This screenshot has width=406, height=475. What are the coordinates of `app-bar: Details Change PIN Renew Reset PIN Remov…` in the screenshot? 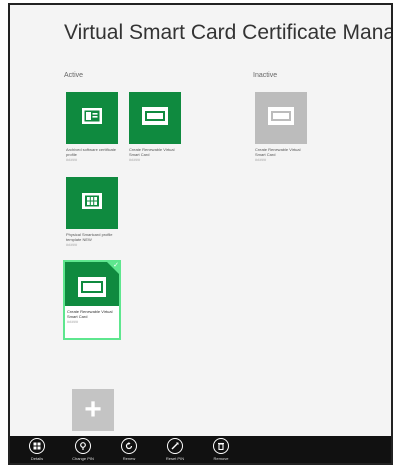 It's located at (200, 449).